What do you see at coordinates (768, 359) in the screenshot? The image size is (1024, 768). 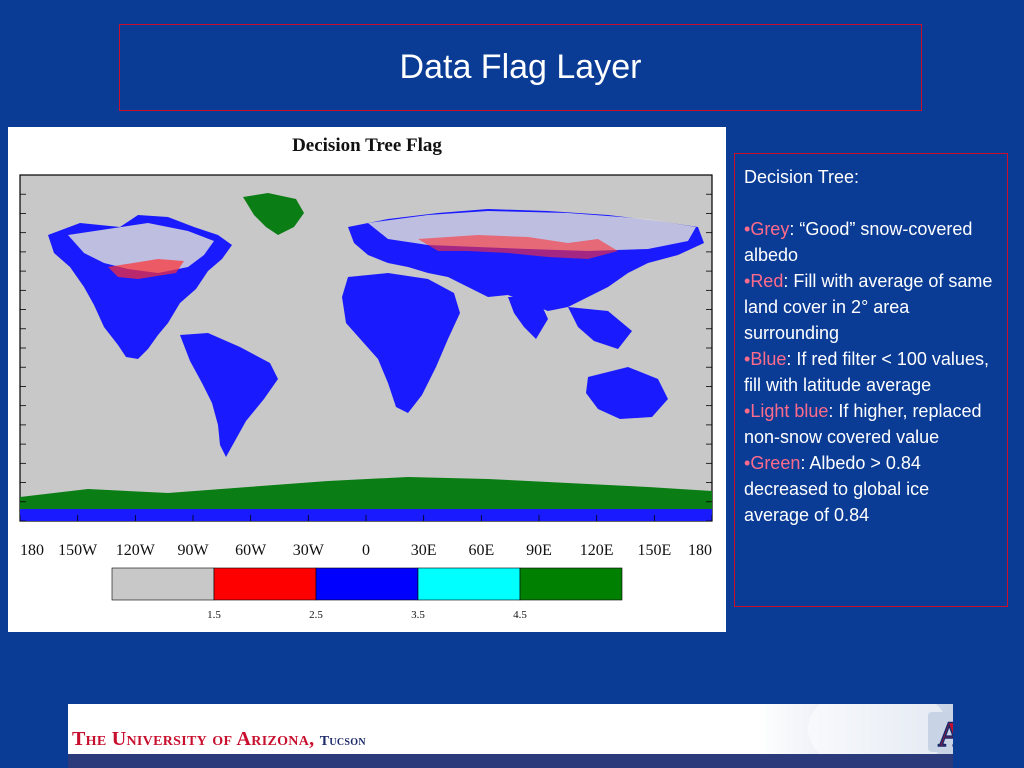 I see `item-keyword: Blue` at bounding box center [768, 359].